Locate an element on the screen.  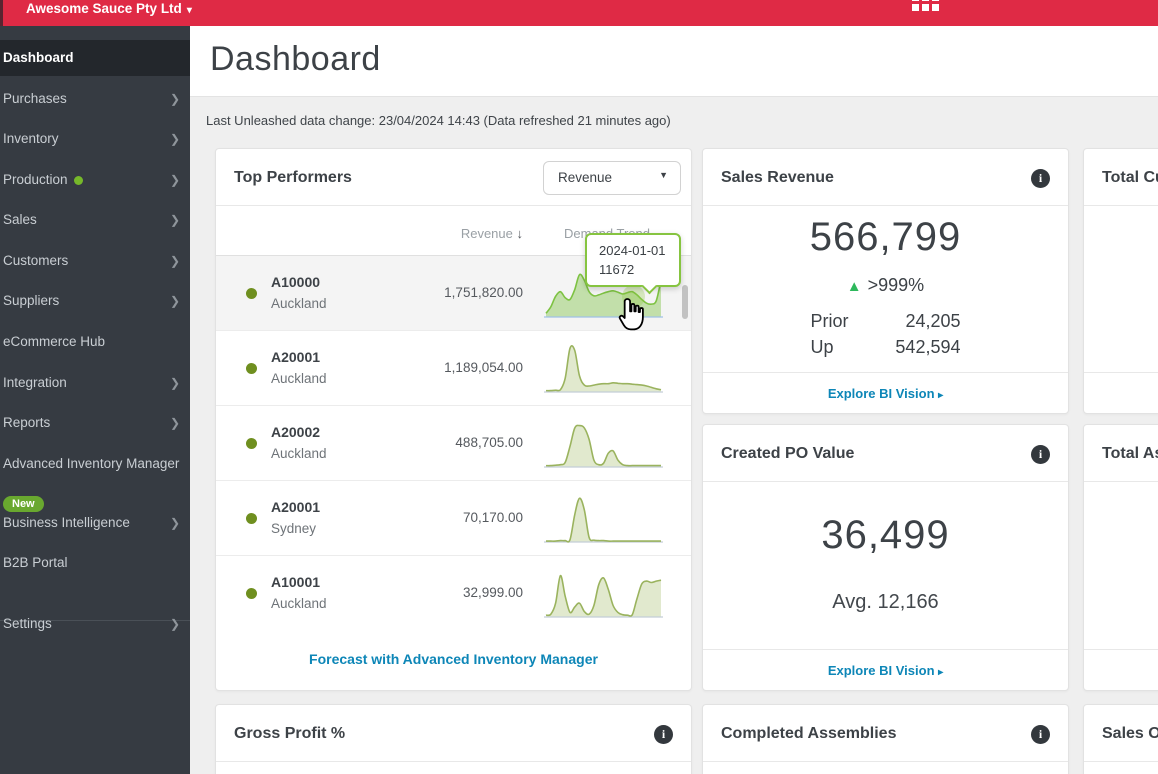
sidebar-item-production: Production ❯ is located at coordinates (95, 180).